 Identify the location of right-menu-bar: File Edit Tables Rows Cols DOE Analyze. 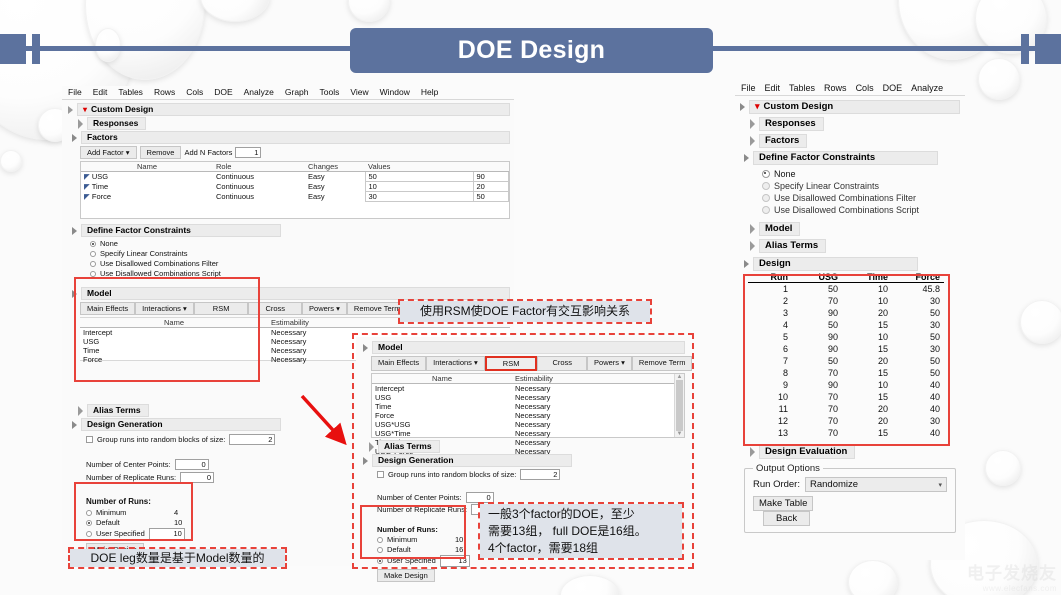
(850, 89).